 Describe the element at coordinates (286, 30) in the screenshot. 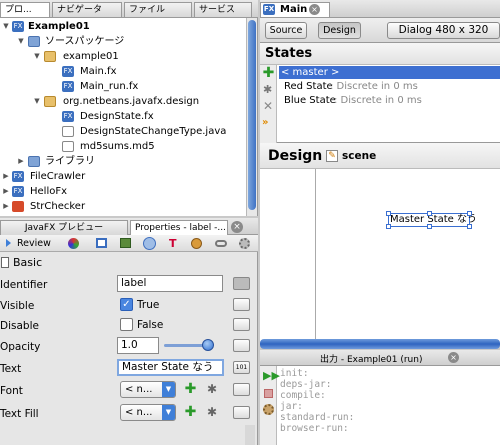

I see `source-button: Source` at that location.